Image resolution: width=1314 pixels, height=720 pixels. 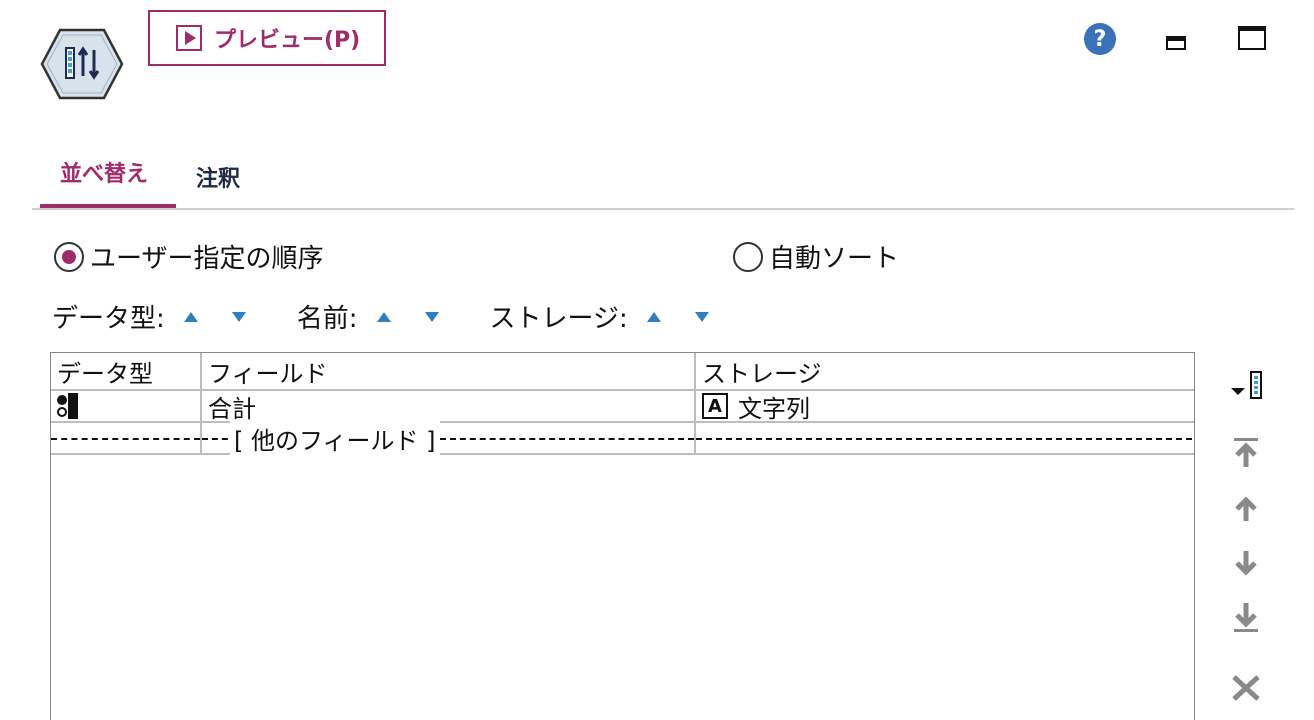 What do you see at coordinates (715, 406) in the screenshot?
I see `string-storage-icon: A` at bounding box center [715, 406].